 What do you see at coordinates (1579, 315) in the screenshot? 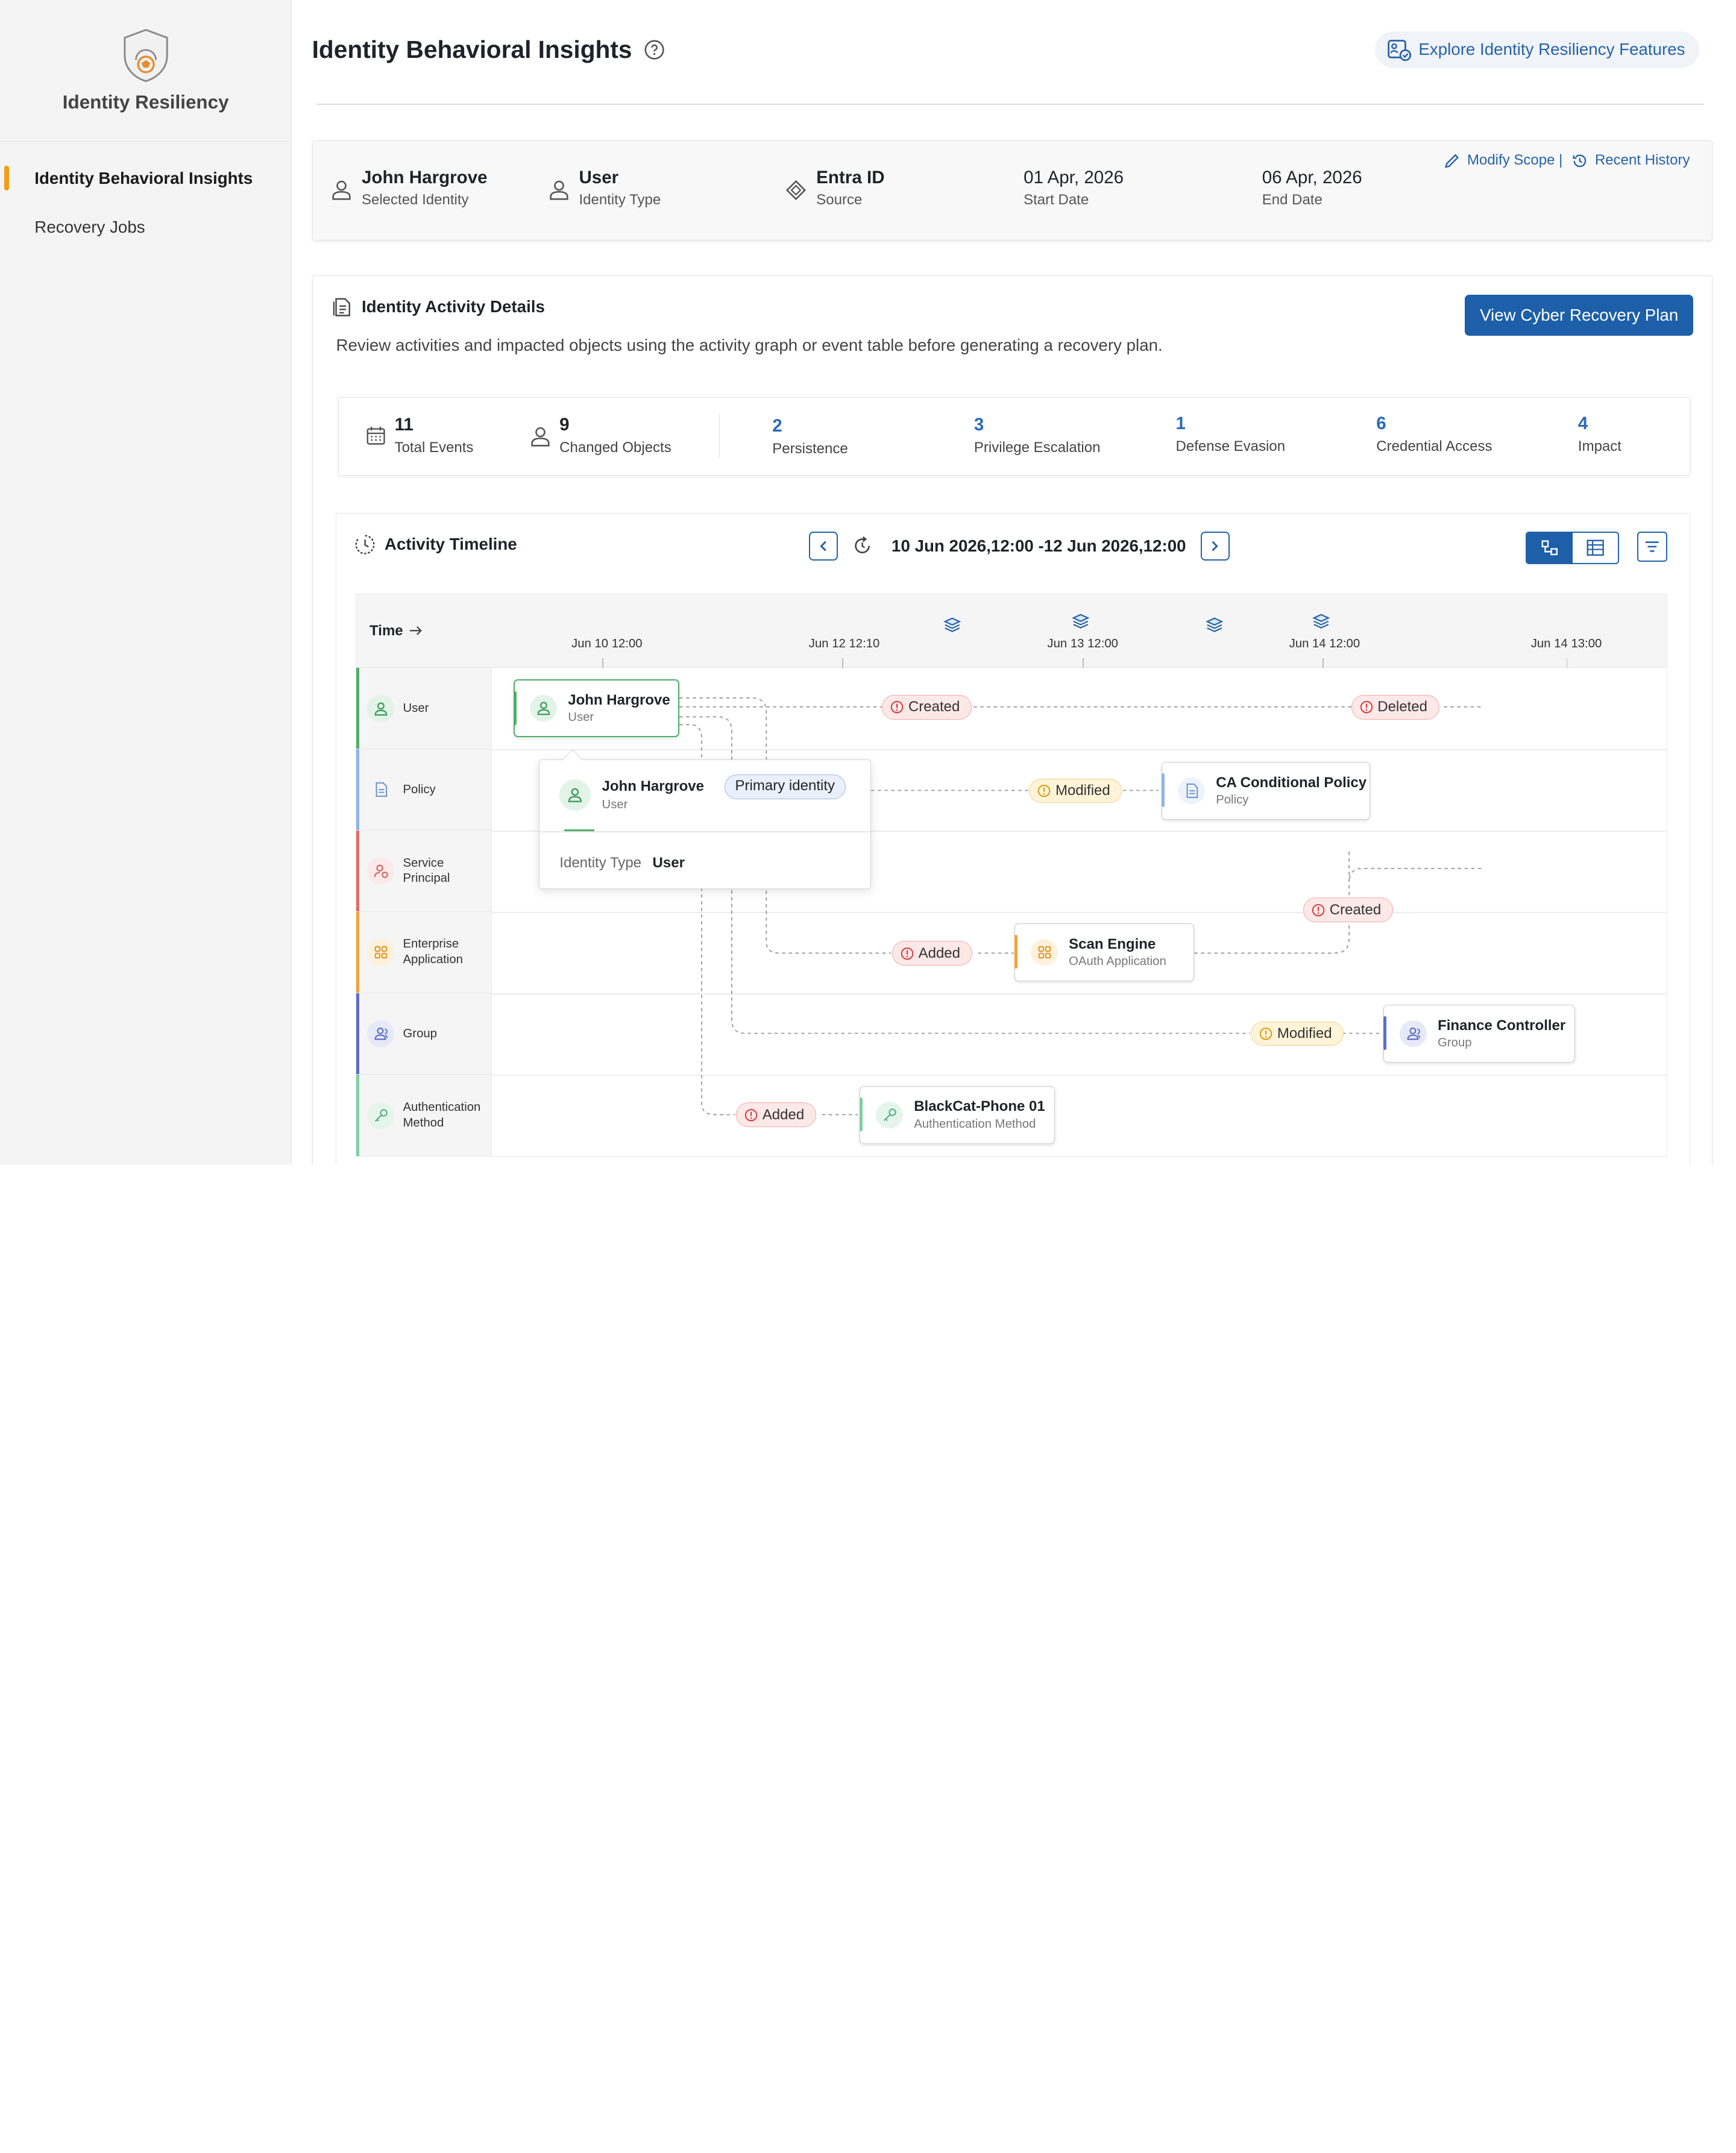
I see `view-cyber-recovery-plan-button: View Cyber Recovery Plan` at bounding box center [1579, 315].